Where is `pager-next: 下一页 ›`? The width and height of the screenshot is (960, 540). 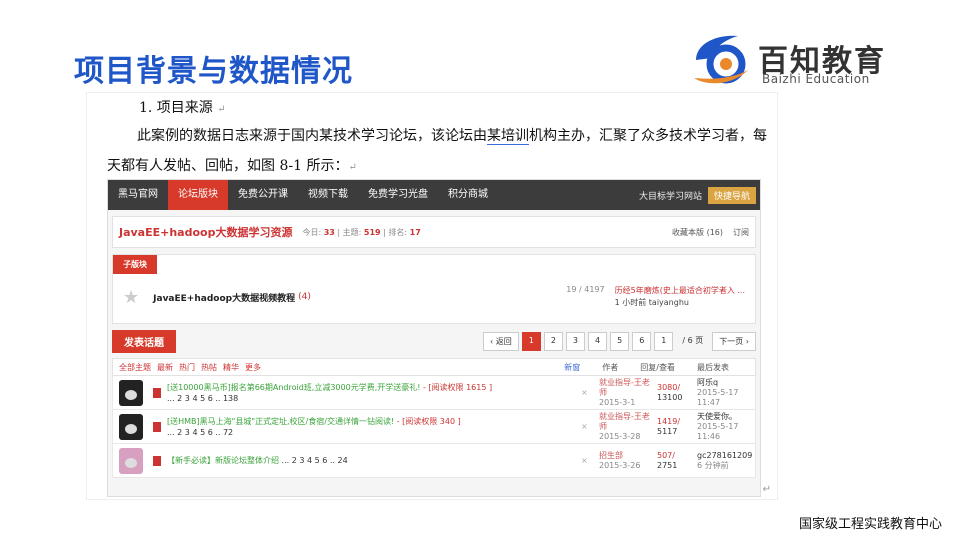 pager-next: 下一页 › is located at coordinates (734, 341).